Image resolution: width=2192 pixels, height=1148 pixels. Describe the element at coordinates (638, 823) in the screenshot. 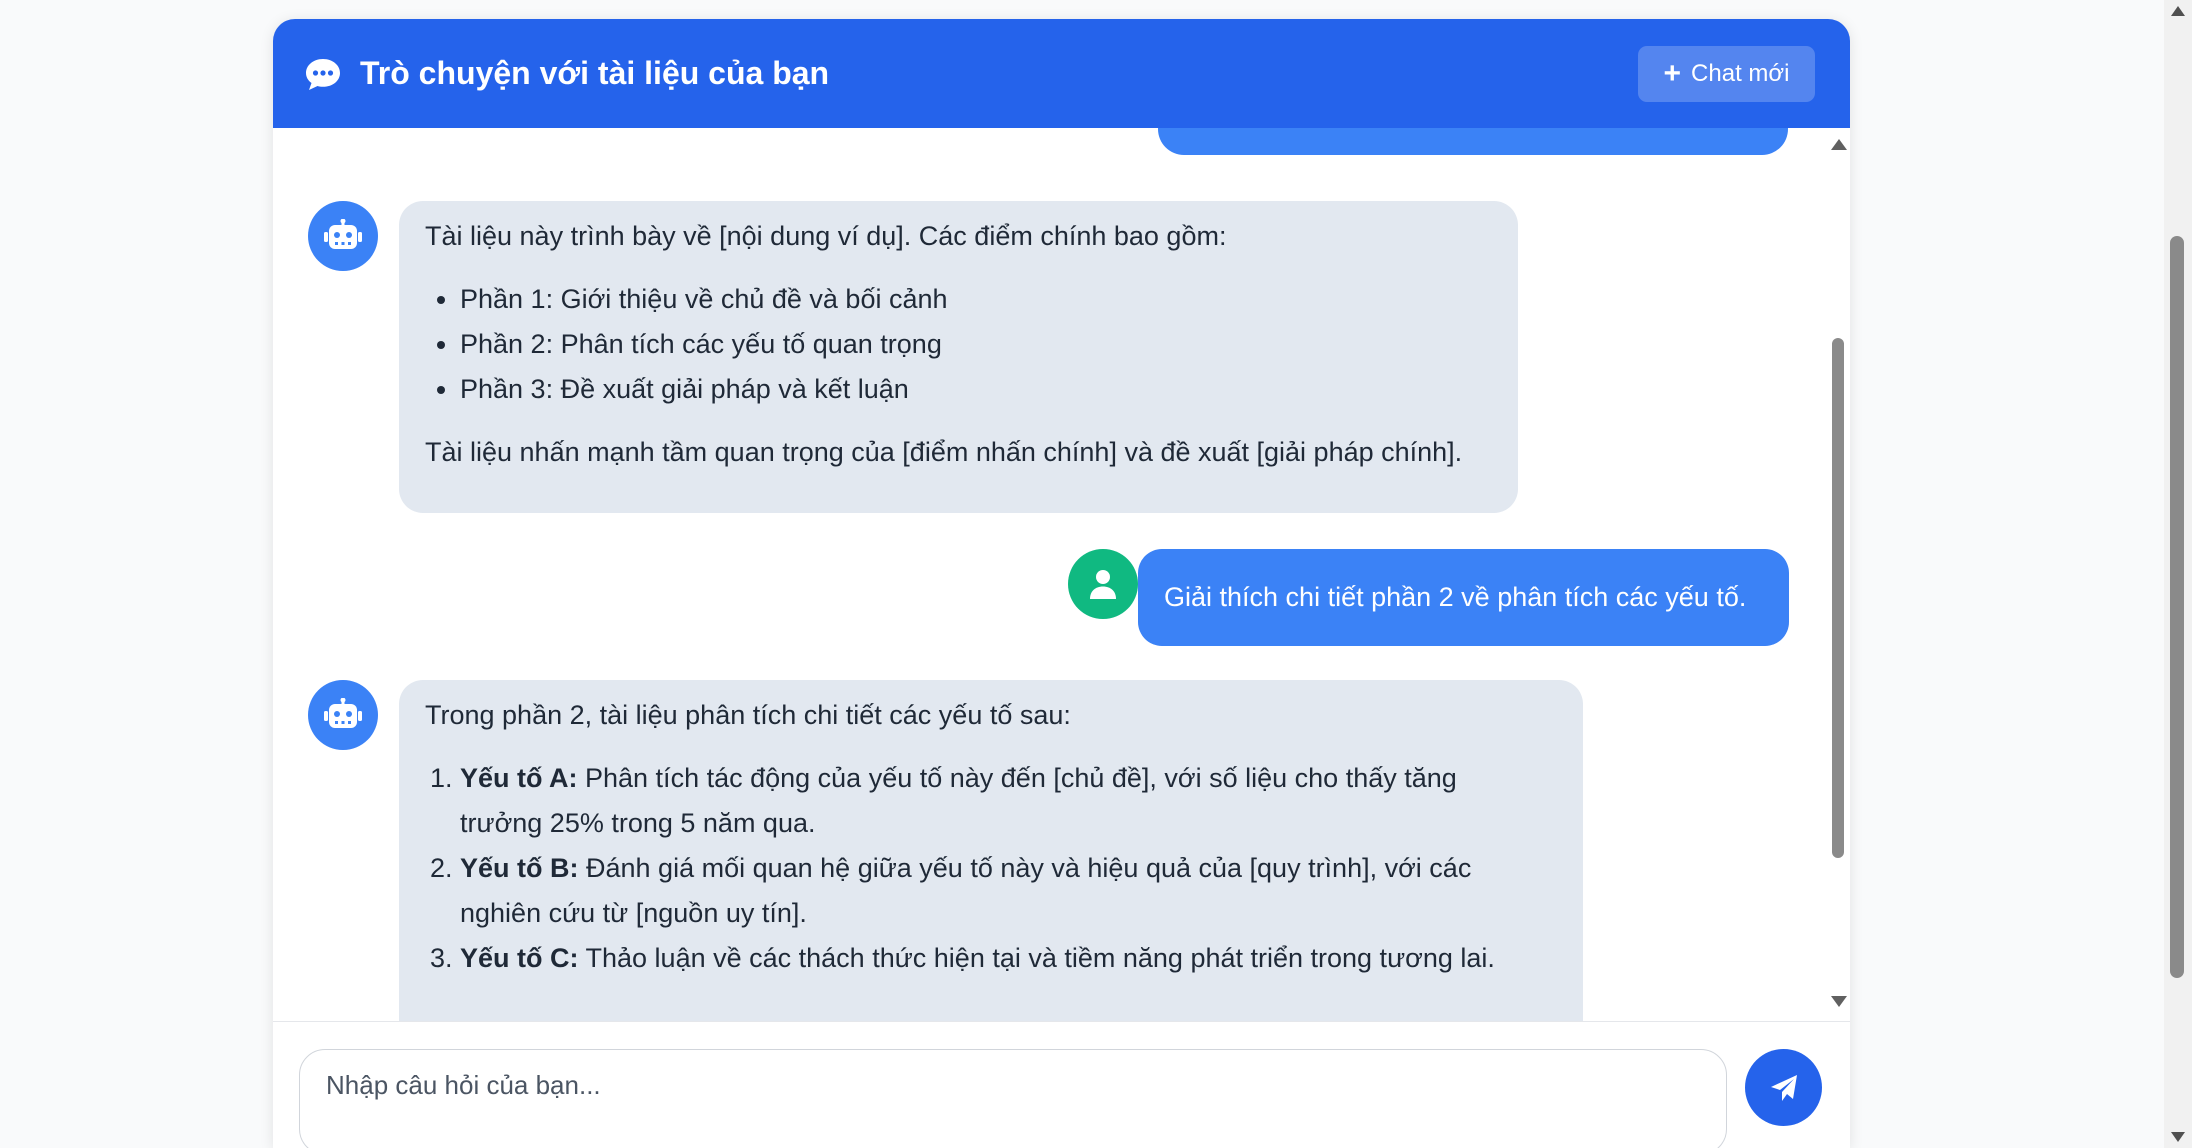

I see `item-text: trưởng 25% trong 5 năm qua.` at that location.